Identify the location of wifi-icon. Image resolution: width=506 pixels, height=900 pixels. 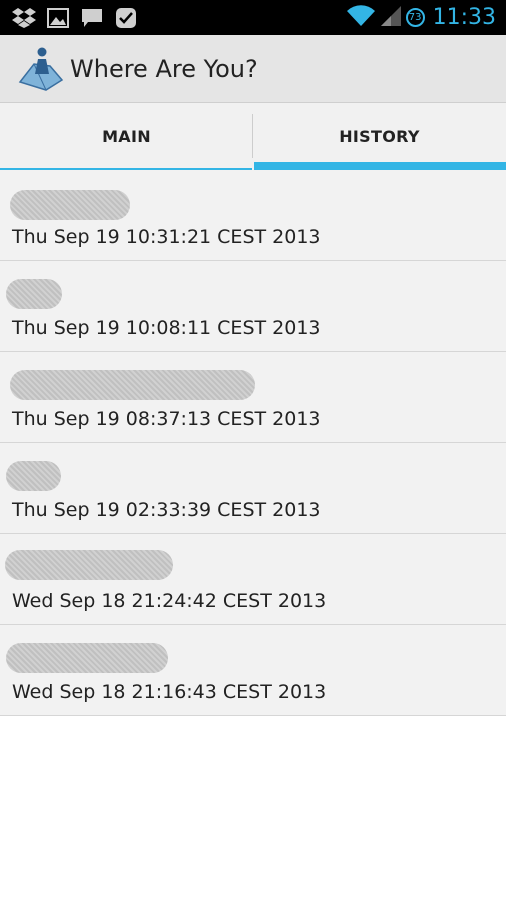
(361, 17).